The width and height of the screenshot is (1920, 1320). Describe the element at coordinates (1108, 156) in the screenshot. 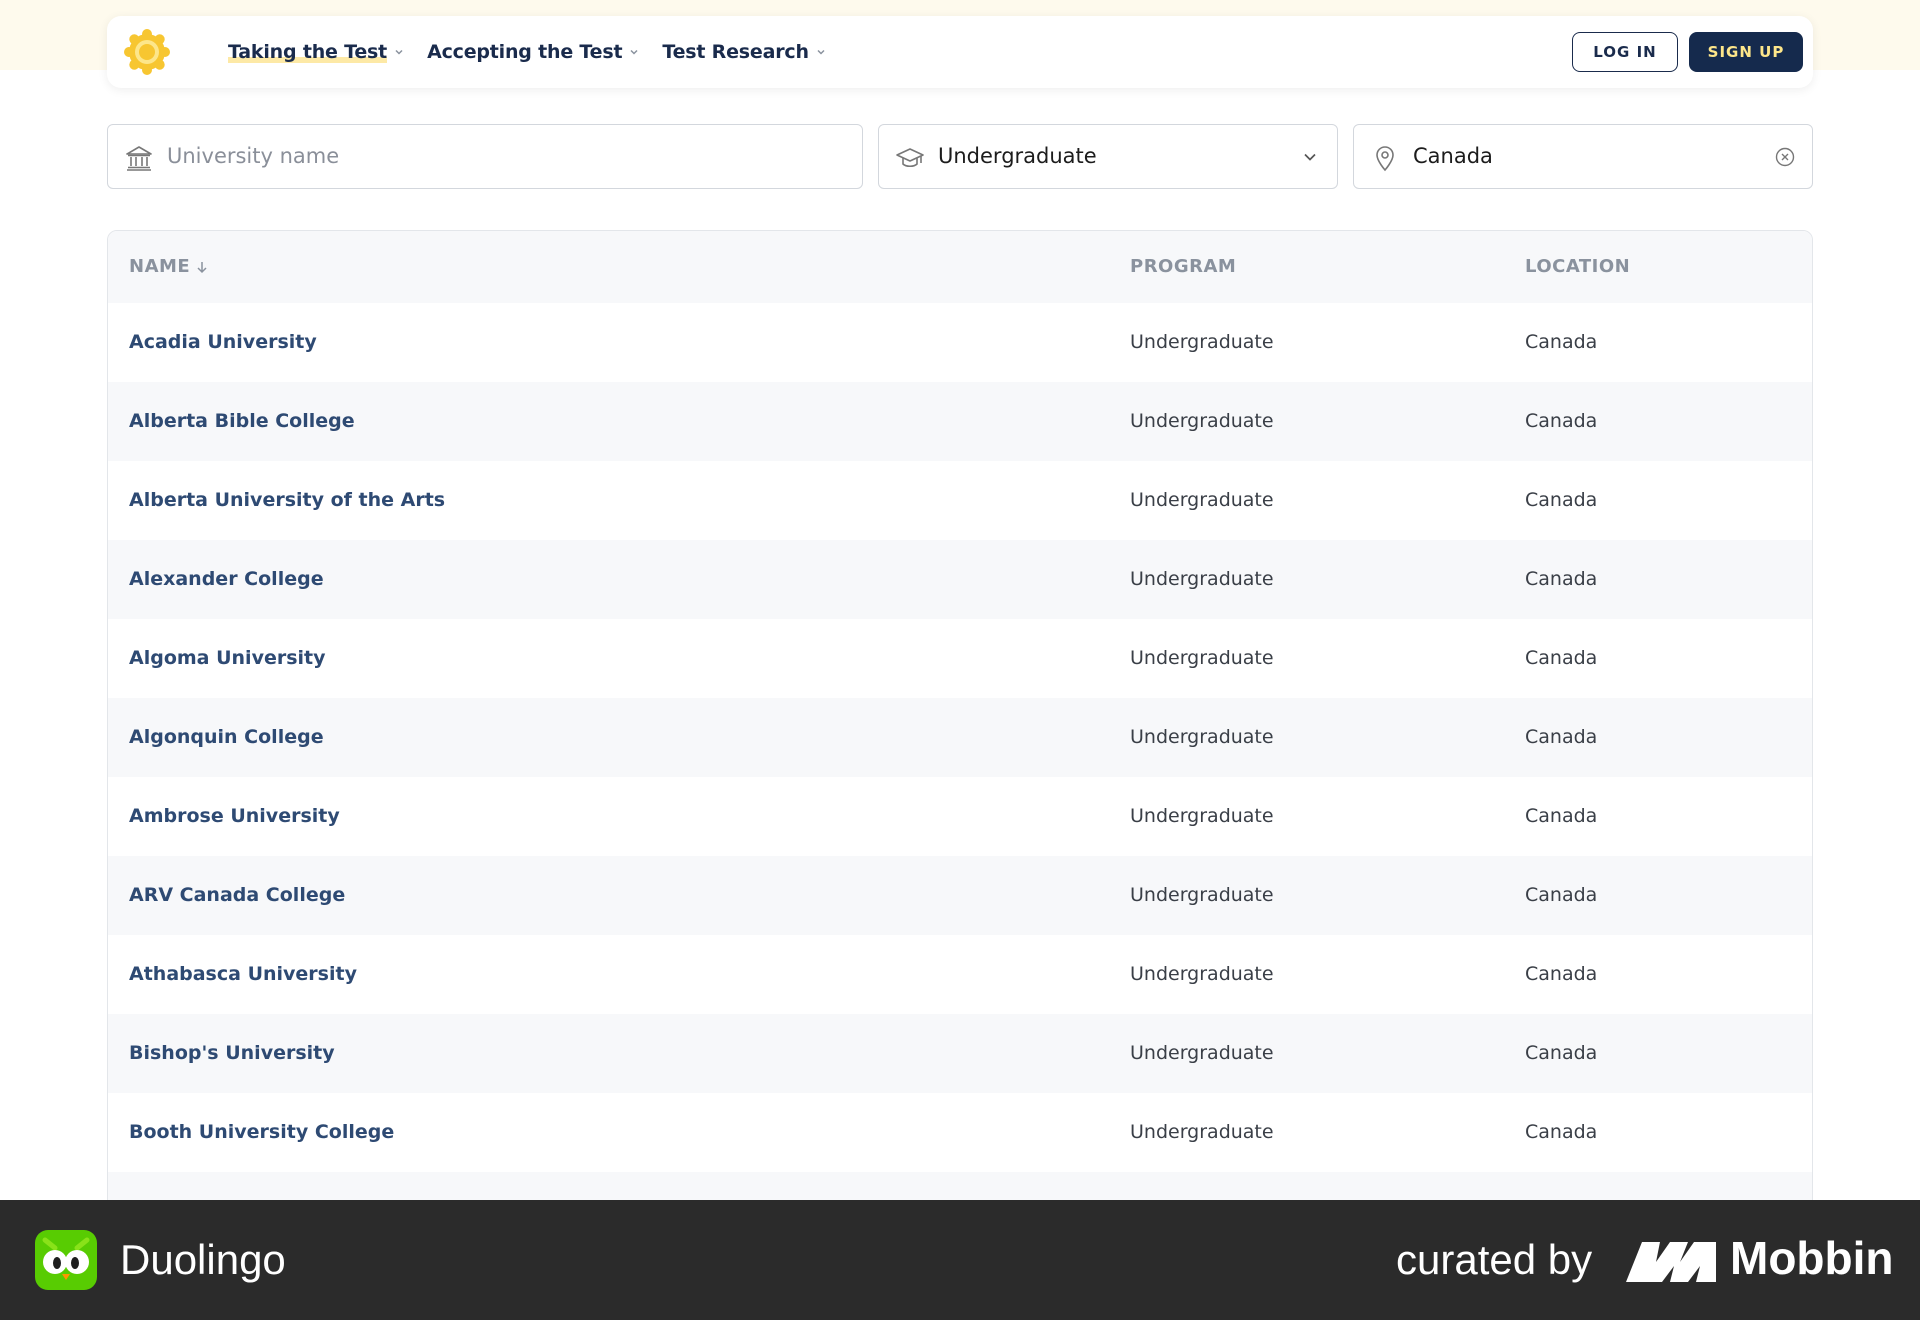

I see `program-select: Undergraduate` at that location.